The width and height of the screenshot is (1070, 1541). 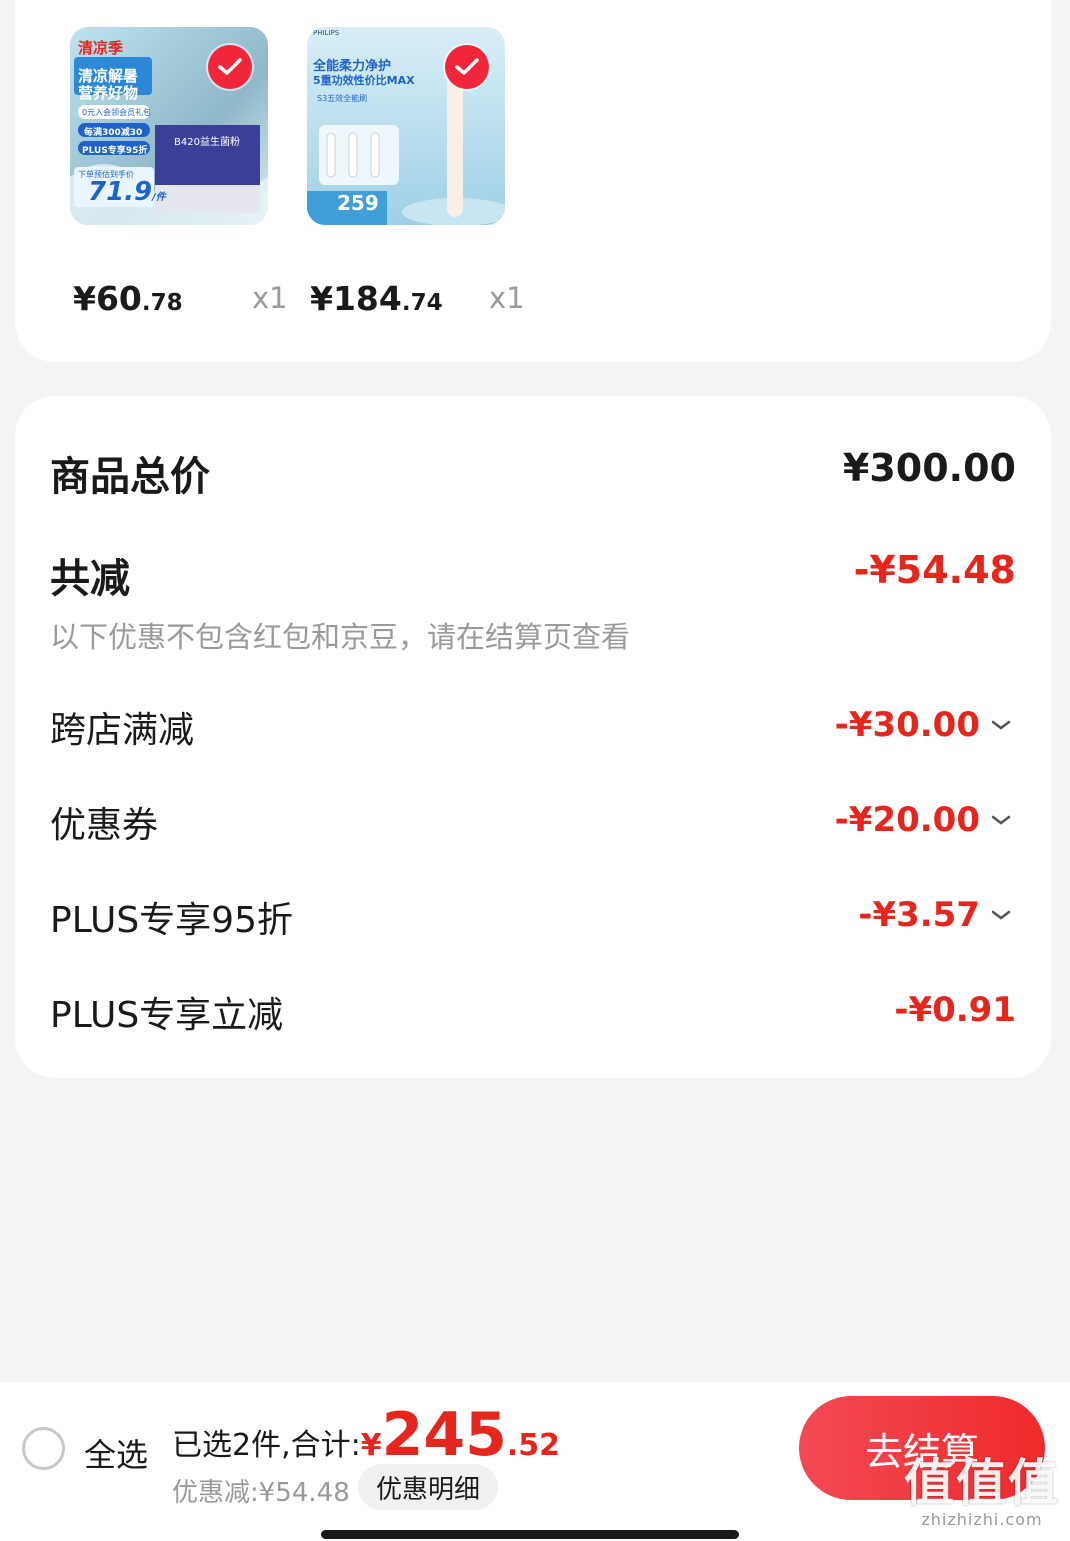 I want to click on discount-item-plus-instant: PLUS专享立减 -¥0.91, so click(x=533, y=1011).